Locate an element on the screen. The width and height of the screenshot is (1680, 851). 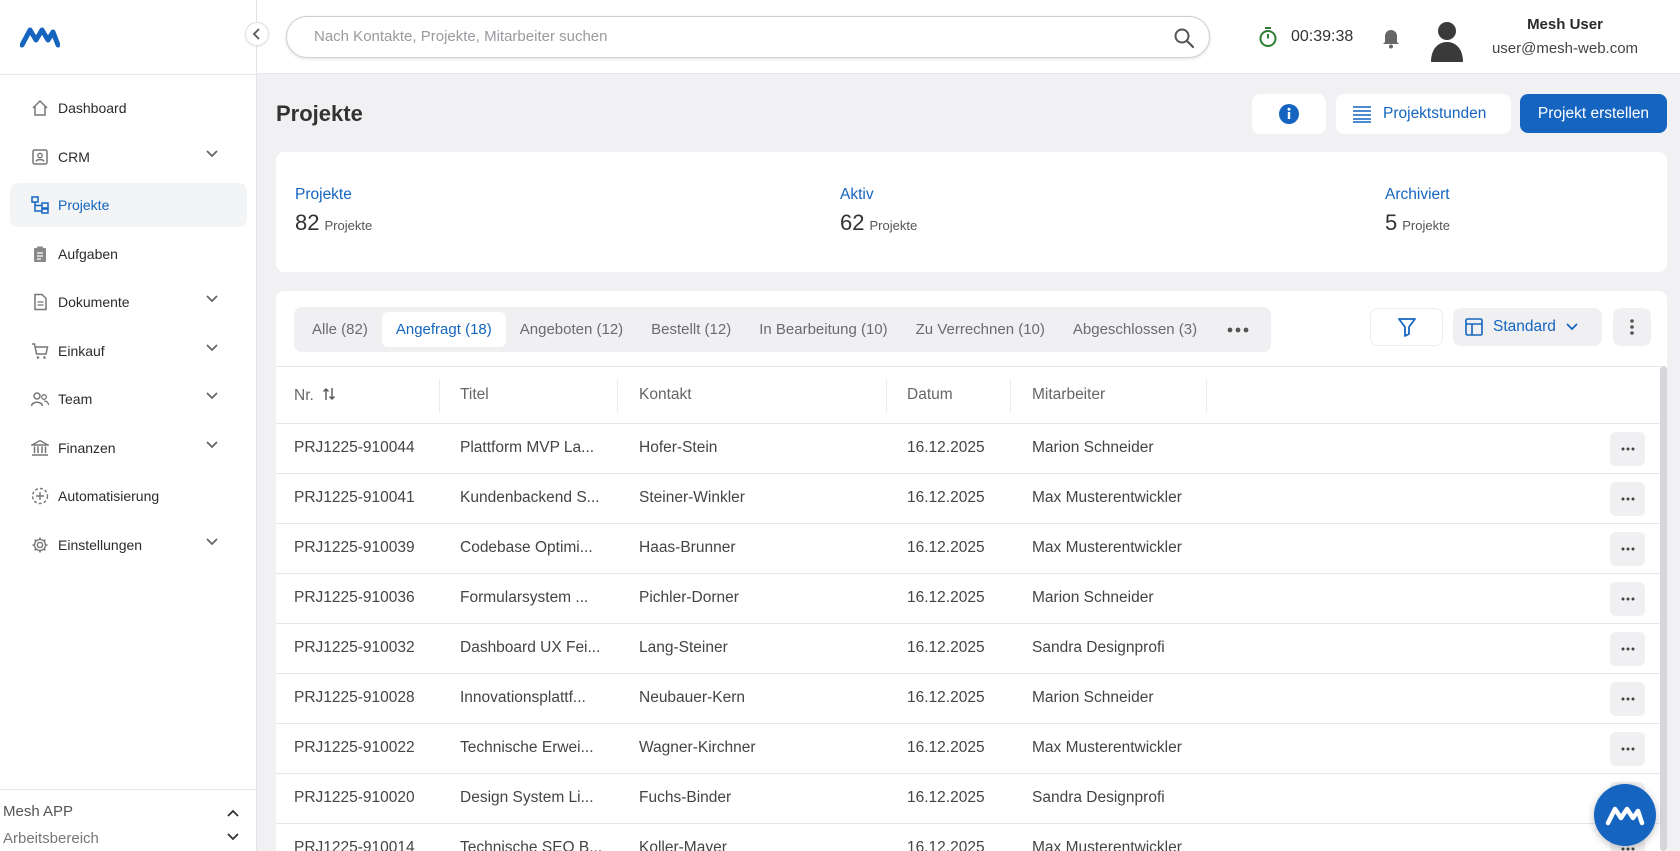
gear-icon is located at coordinates (40, 545).